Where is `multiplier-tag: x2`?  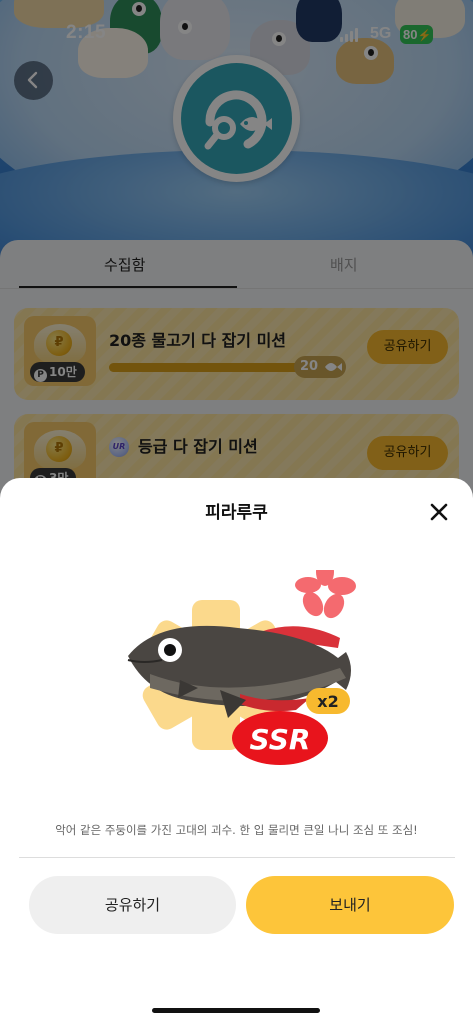
multiplier-tag: x2 is located at coordinates (328, 701).